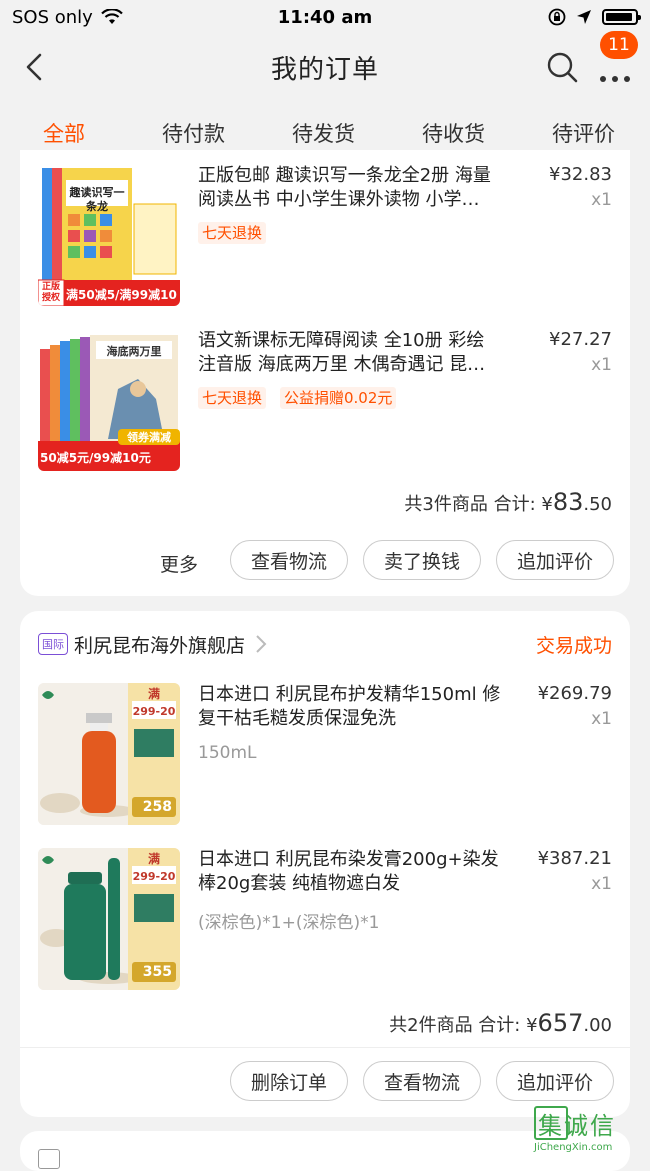  What do you see at coordinates (289, 1081) in the screenshot?
I see `delete-order-button: 删除订单` at bounding box center [289, 1081].